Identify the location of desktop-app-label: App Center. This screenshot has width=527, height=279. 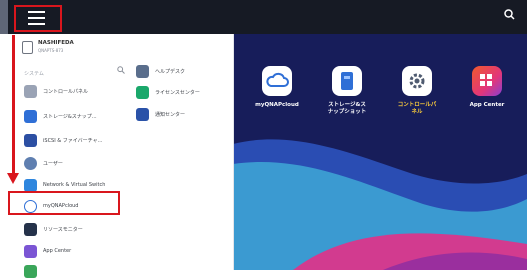
(487, 105).